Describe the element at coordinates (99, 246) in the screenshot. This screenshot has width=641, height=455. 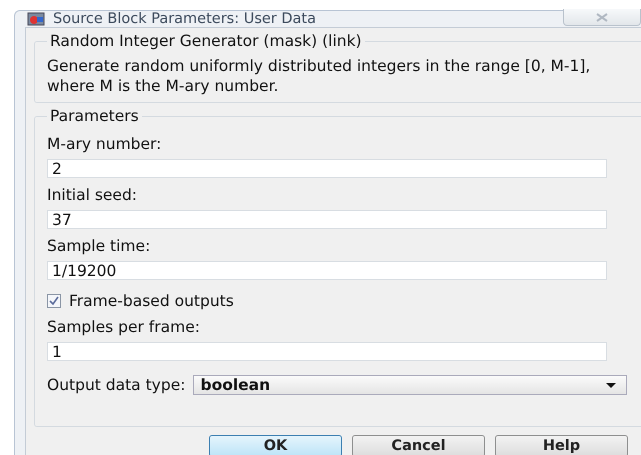
I see `field-label: Sample time:` at that location.